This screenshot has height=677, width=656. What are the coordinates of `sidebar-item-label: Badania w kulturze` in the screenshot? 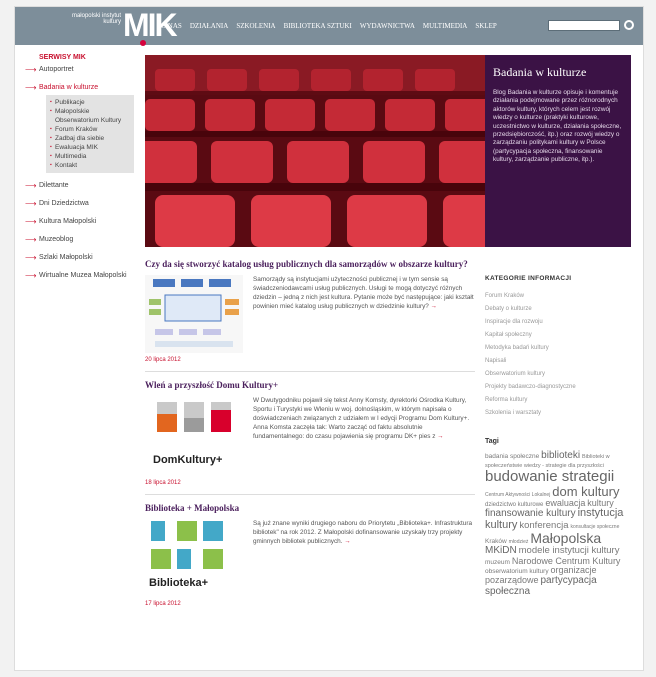 It's located at (69, 87).